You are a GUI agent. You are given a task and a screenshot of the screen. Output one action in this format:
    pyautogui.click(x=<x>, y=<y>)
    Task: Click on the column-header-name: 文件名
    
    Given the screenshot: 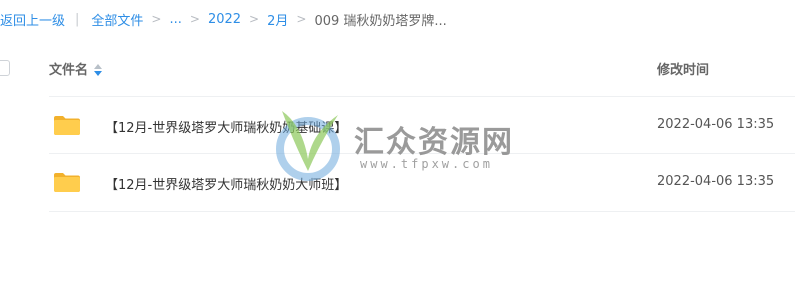 What is the action you would take?
    pyautogui.click(x=76, y=68)
    